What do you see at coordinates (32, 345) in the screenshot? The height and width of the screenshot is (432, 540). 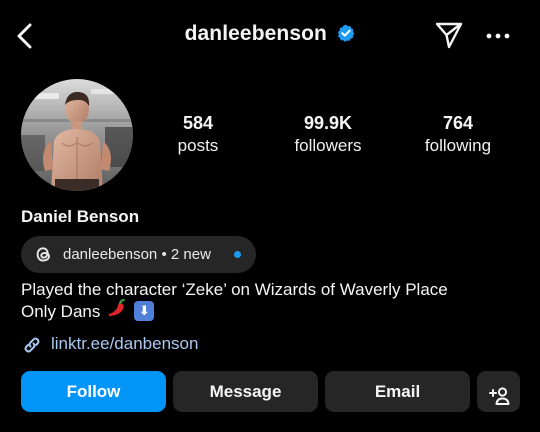 I see `link-icon` at bounding box center [32, 345].